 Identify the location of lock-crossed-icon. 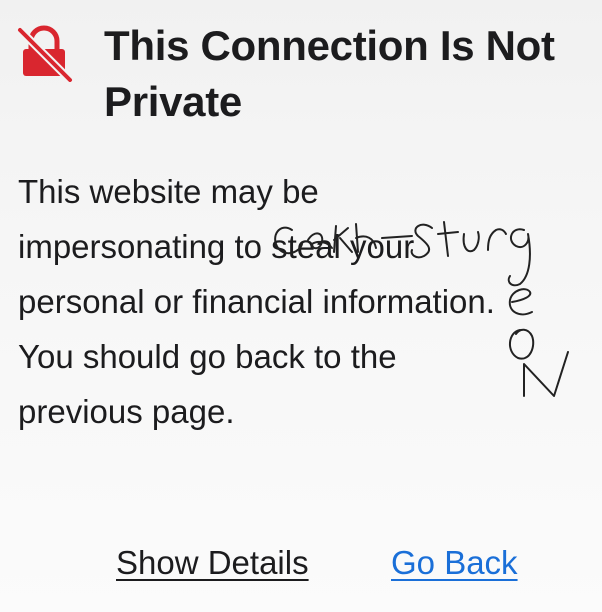
(45, 53).